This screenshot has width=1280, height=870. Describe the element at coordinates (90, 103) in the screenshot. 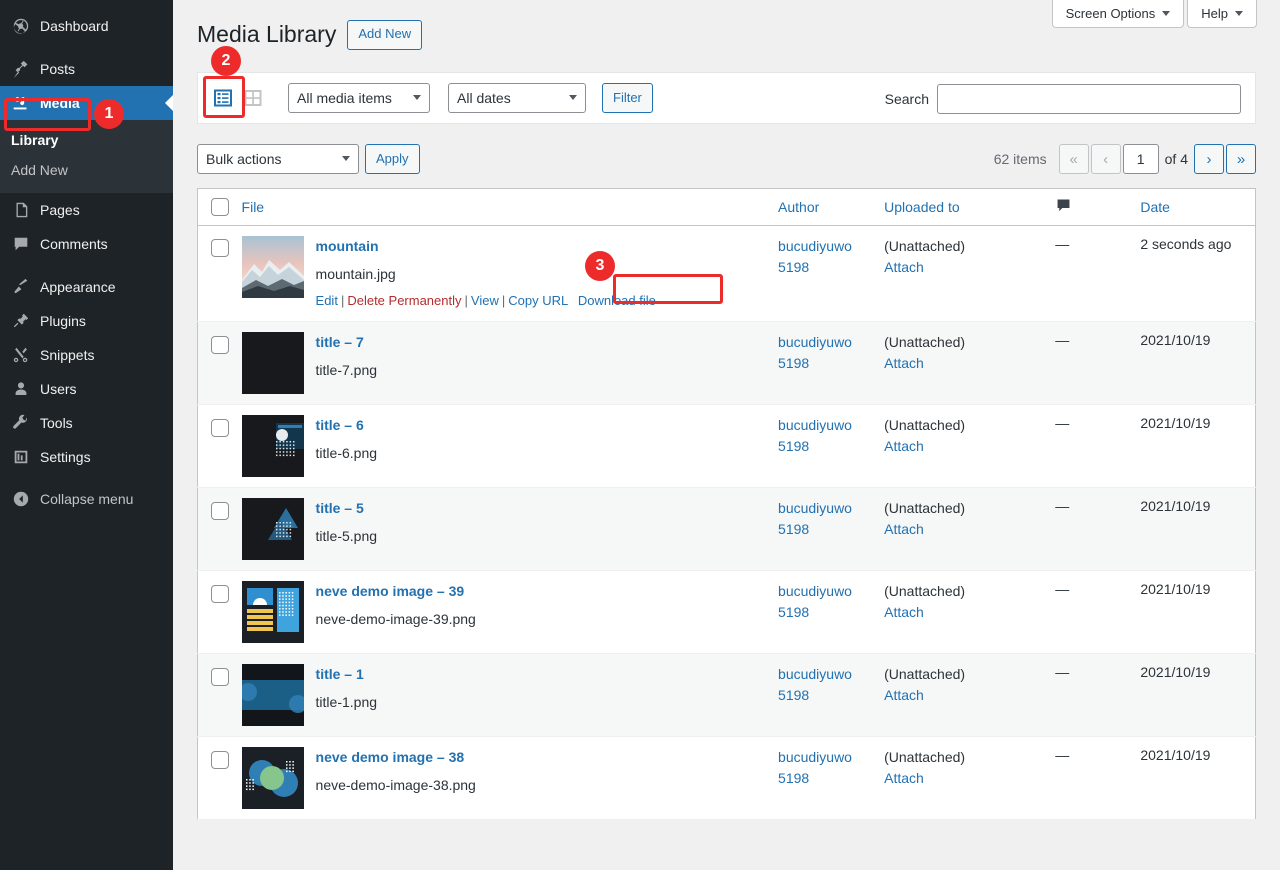

I see `sidebar-item-media: Media` at that location.